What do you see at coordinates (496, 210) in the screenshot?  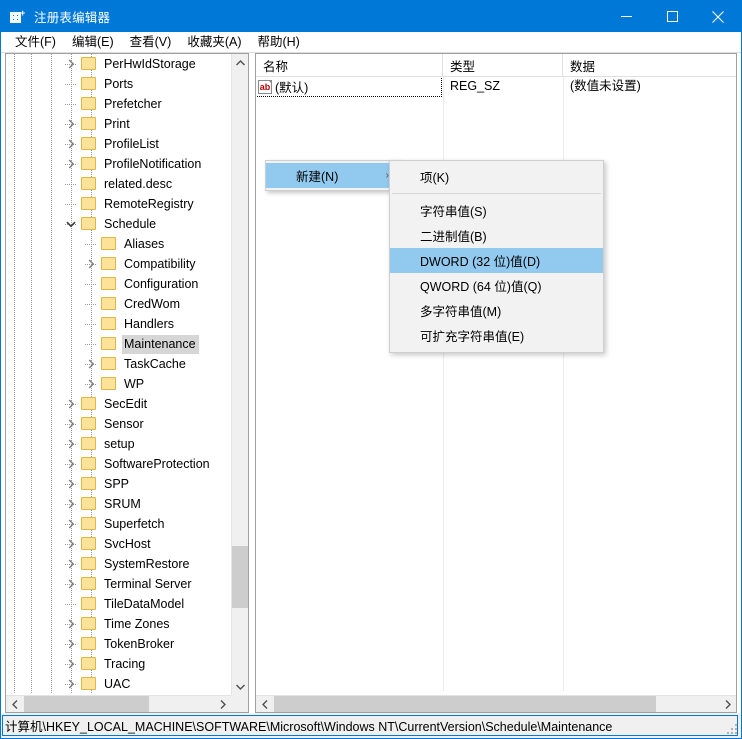 I see `submenu-item-string: 字符串值(S)` at bounding box center [496, 210].